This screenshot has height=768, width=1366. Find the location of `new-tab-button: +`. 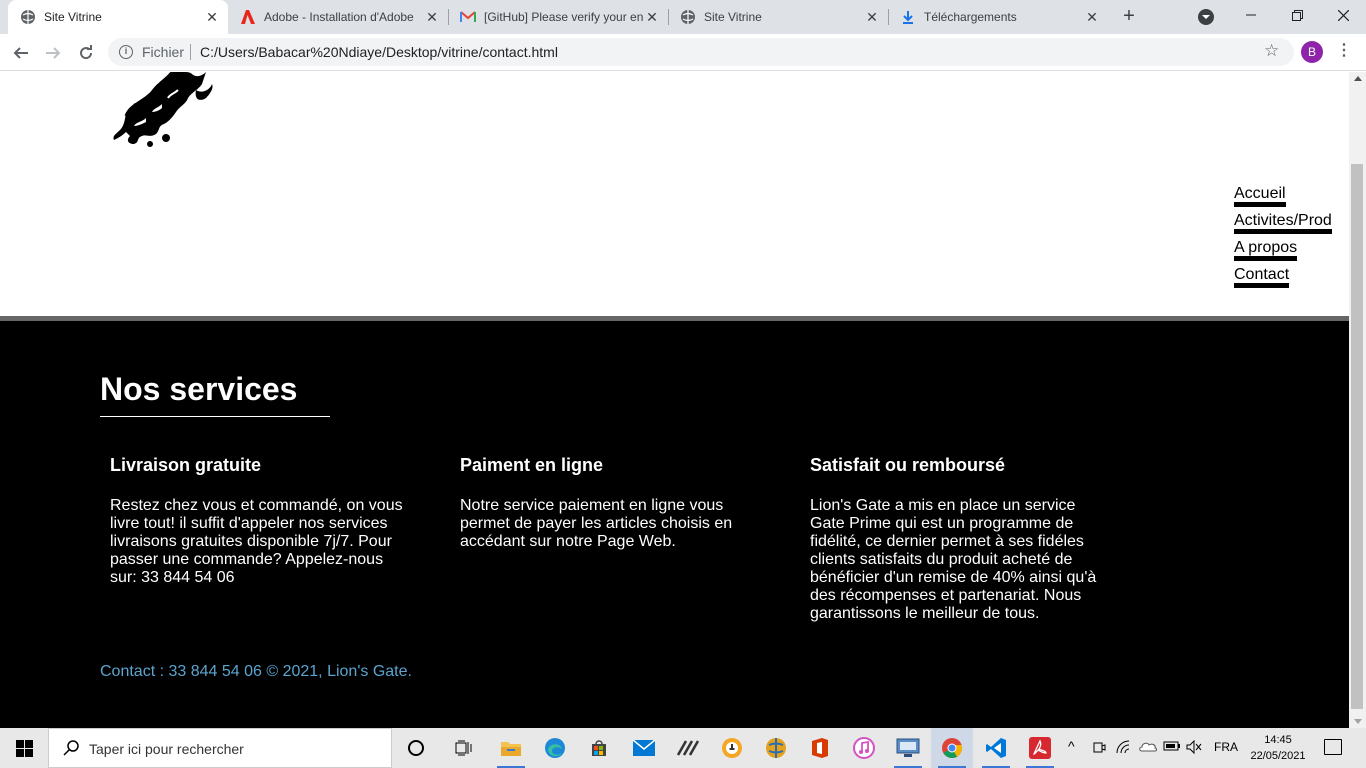

new-tab-button: + is located at coordinates (1129, 17).